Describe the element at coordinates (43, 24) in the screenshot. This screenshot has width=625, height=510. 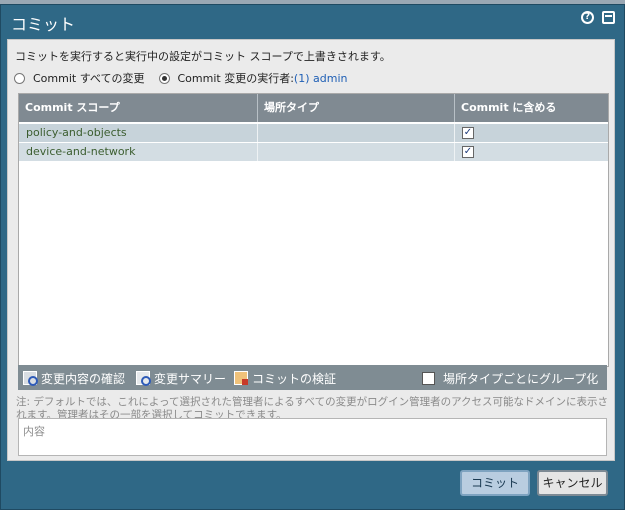
I see `dialog-title: コミット` at that location.